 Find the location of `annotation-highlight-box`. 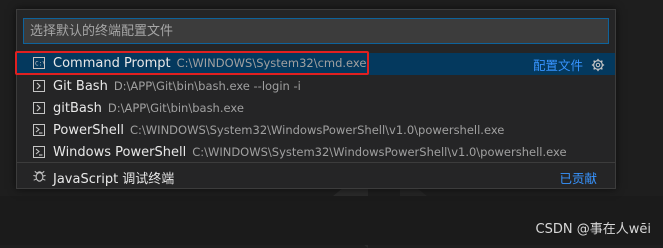

annotation-highlight-box is located at coordinates (192, 63).